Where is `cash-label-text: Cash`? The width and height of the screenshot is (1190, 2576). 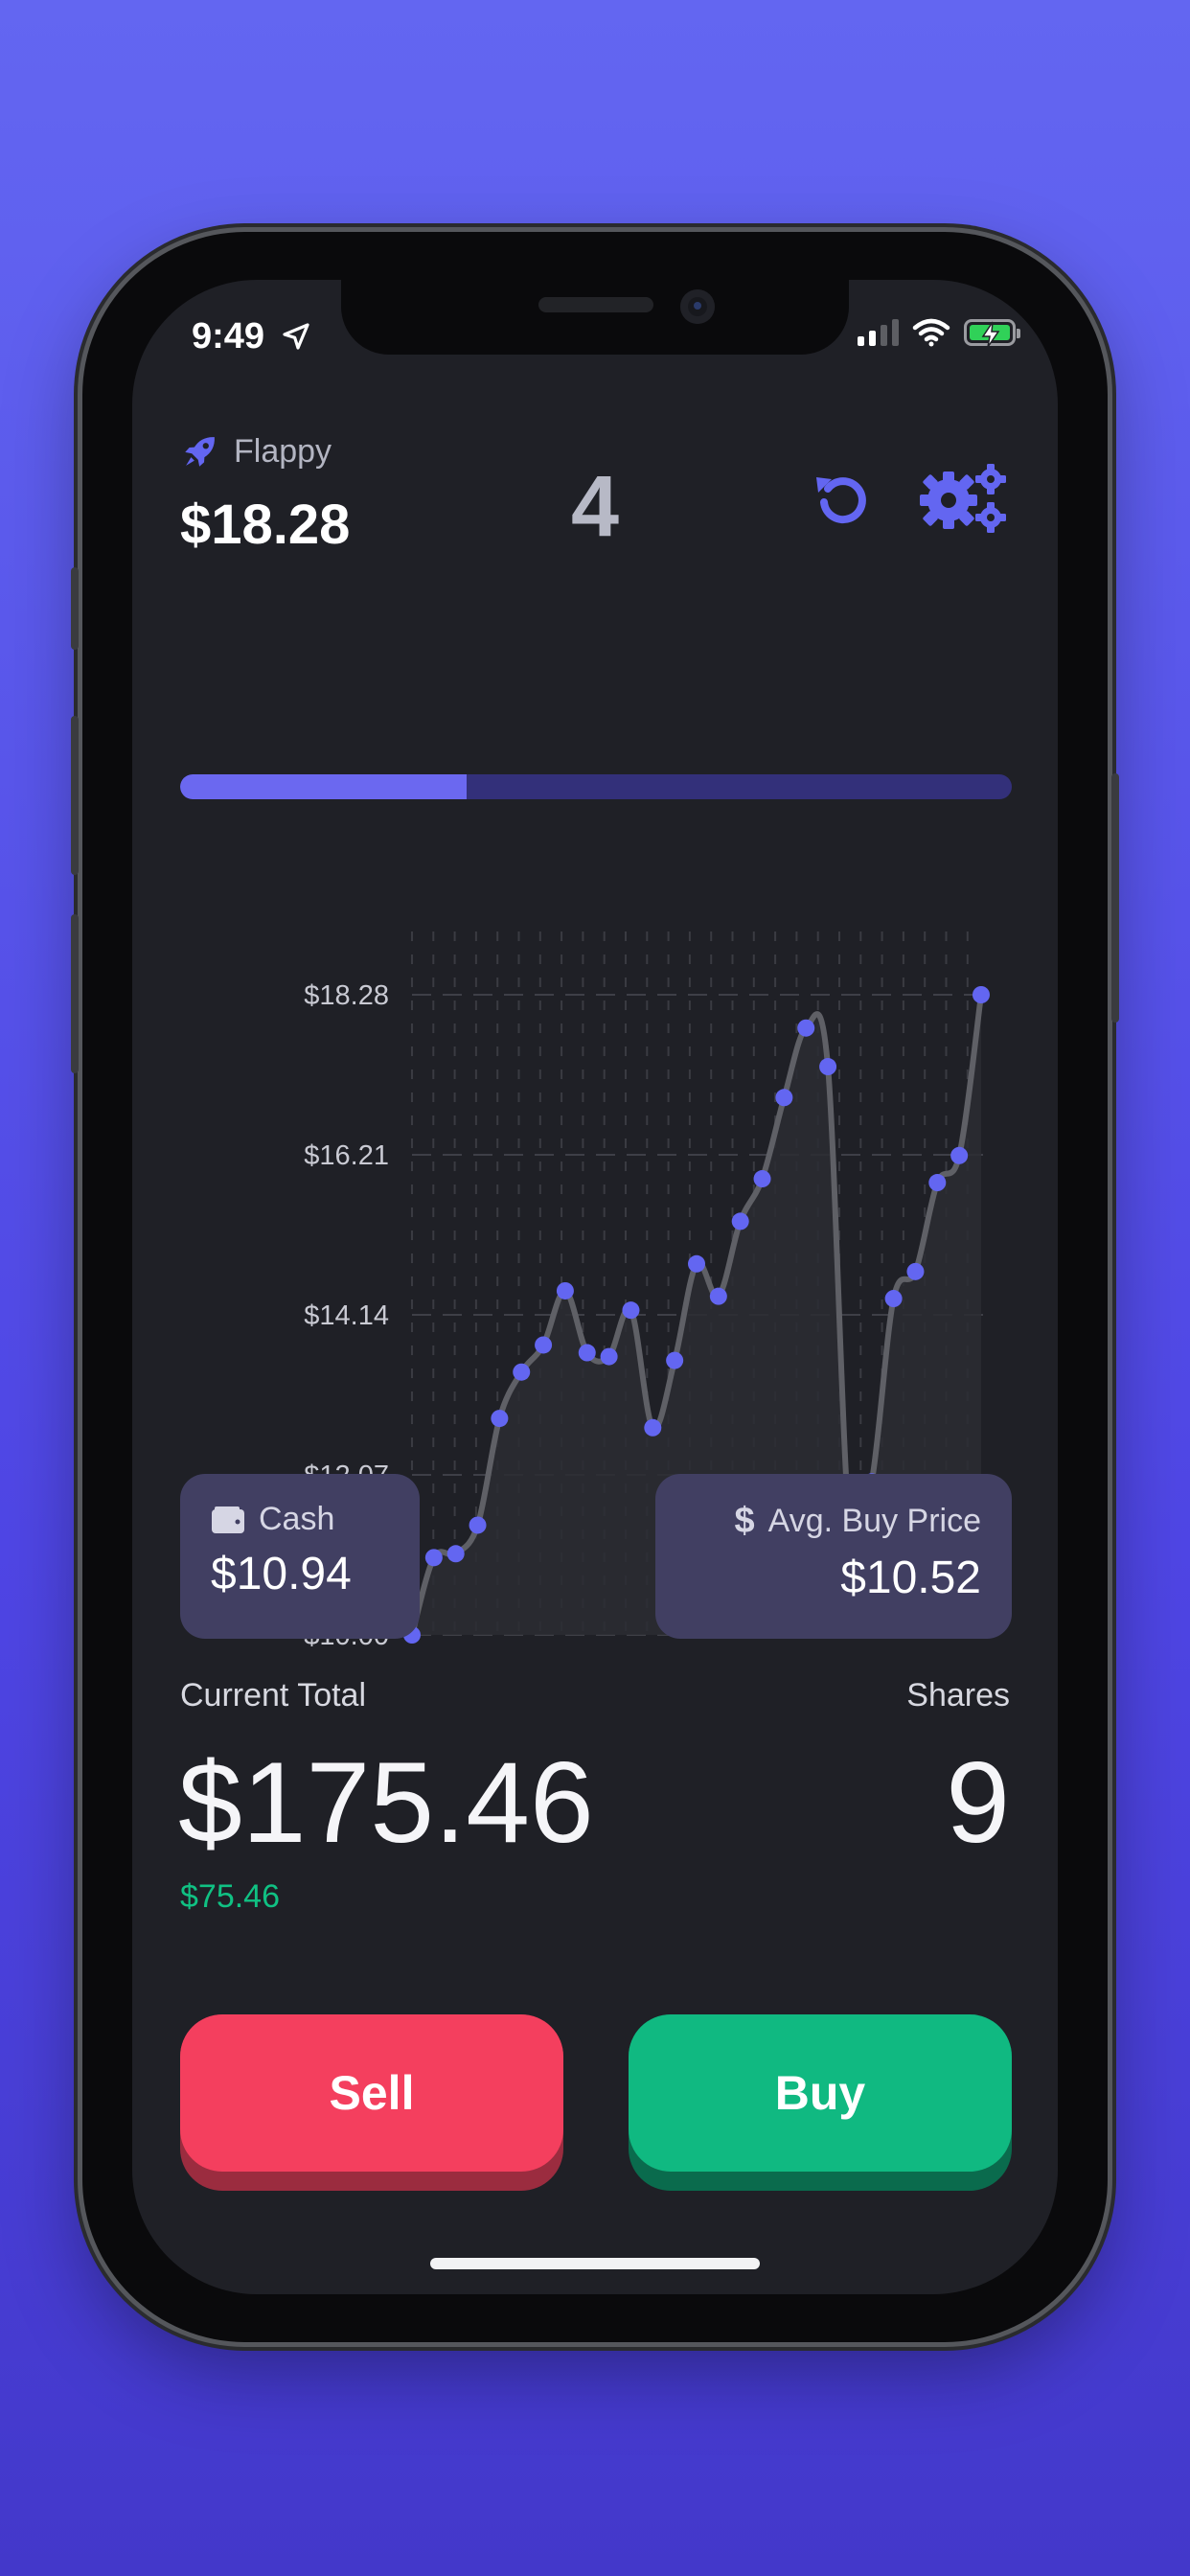
cash-label-text: Cash is located at coordinates (297, 1519).